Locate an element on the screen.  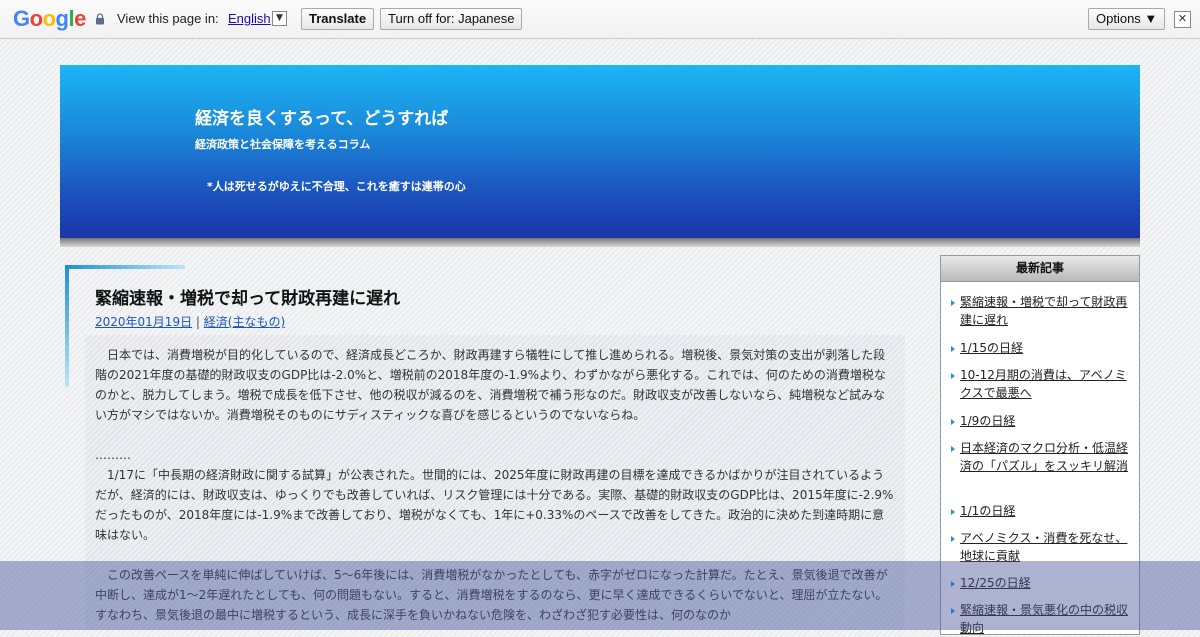
recent-post-link: 緊縮速報・増税で却って財政再建に遅れ is located at coordinates (1047, 311).